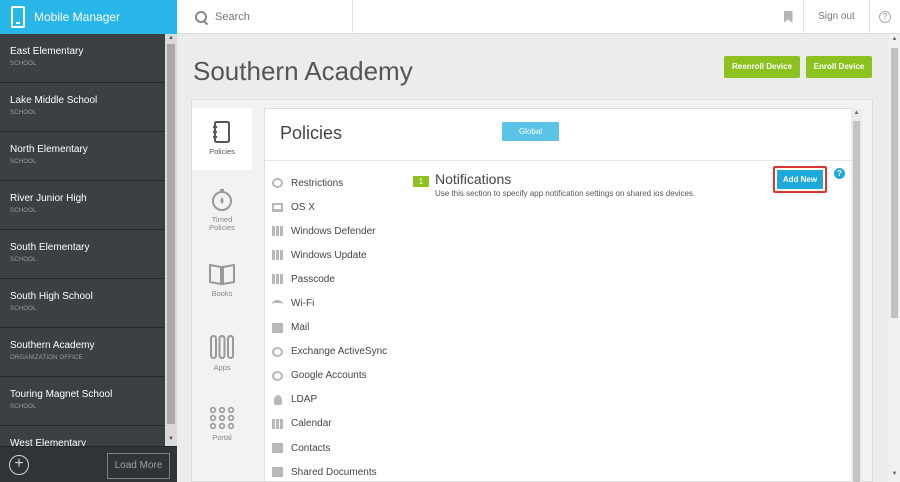 This screenshot has width=900, height=482. I want to click on policy-item-windows-update: Windows Update, so click(342, 255).